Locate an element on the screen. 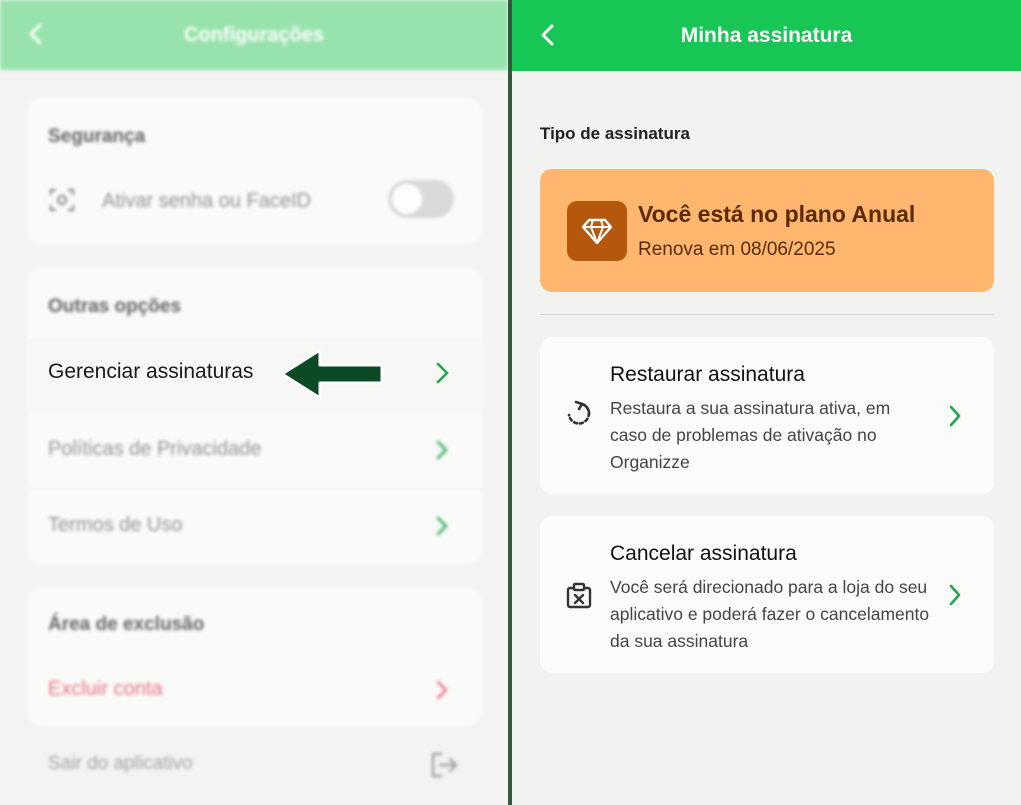  deletion-section-title: Área de exclusão is located at coordinates (126, 624).